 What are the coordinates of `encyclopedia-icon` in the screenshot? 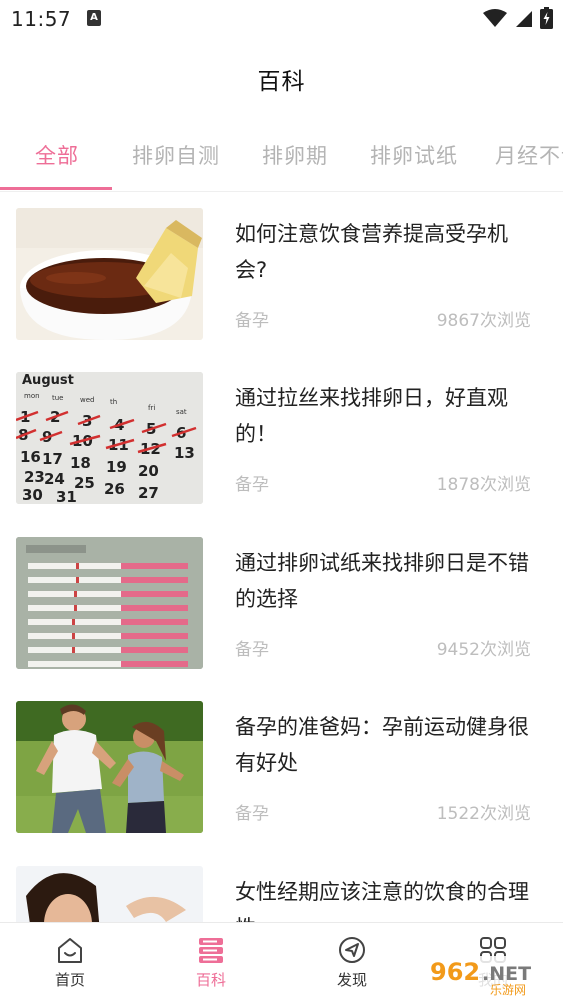 It's located at (211, 950).